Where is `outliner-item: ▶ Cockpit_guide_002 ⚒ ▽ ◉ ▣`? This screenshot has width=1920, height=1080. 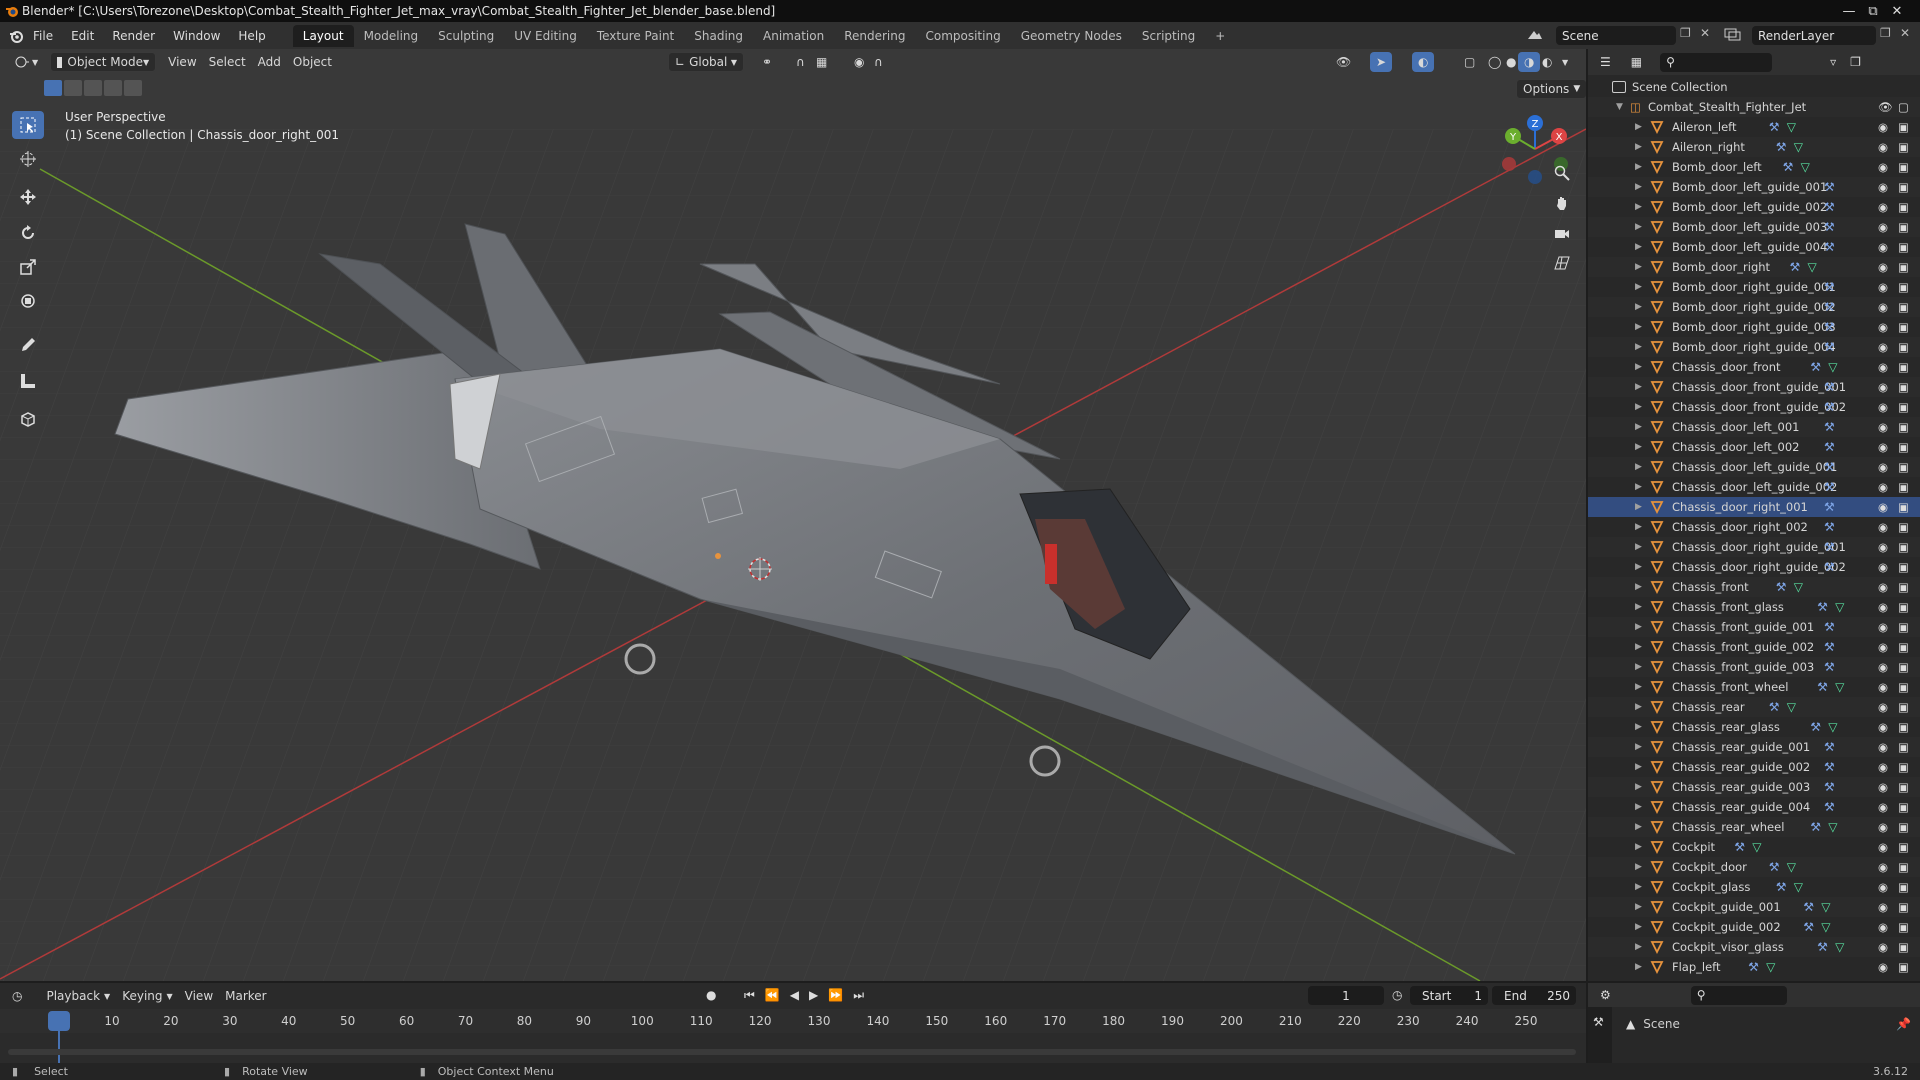
outliner-item: ▶ Cockpit_guide_002 ⚒ ▽ ◉ ▣ is located at coordinates (1754, 927).